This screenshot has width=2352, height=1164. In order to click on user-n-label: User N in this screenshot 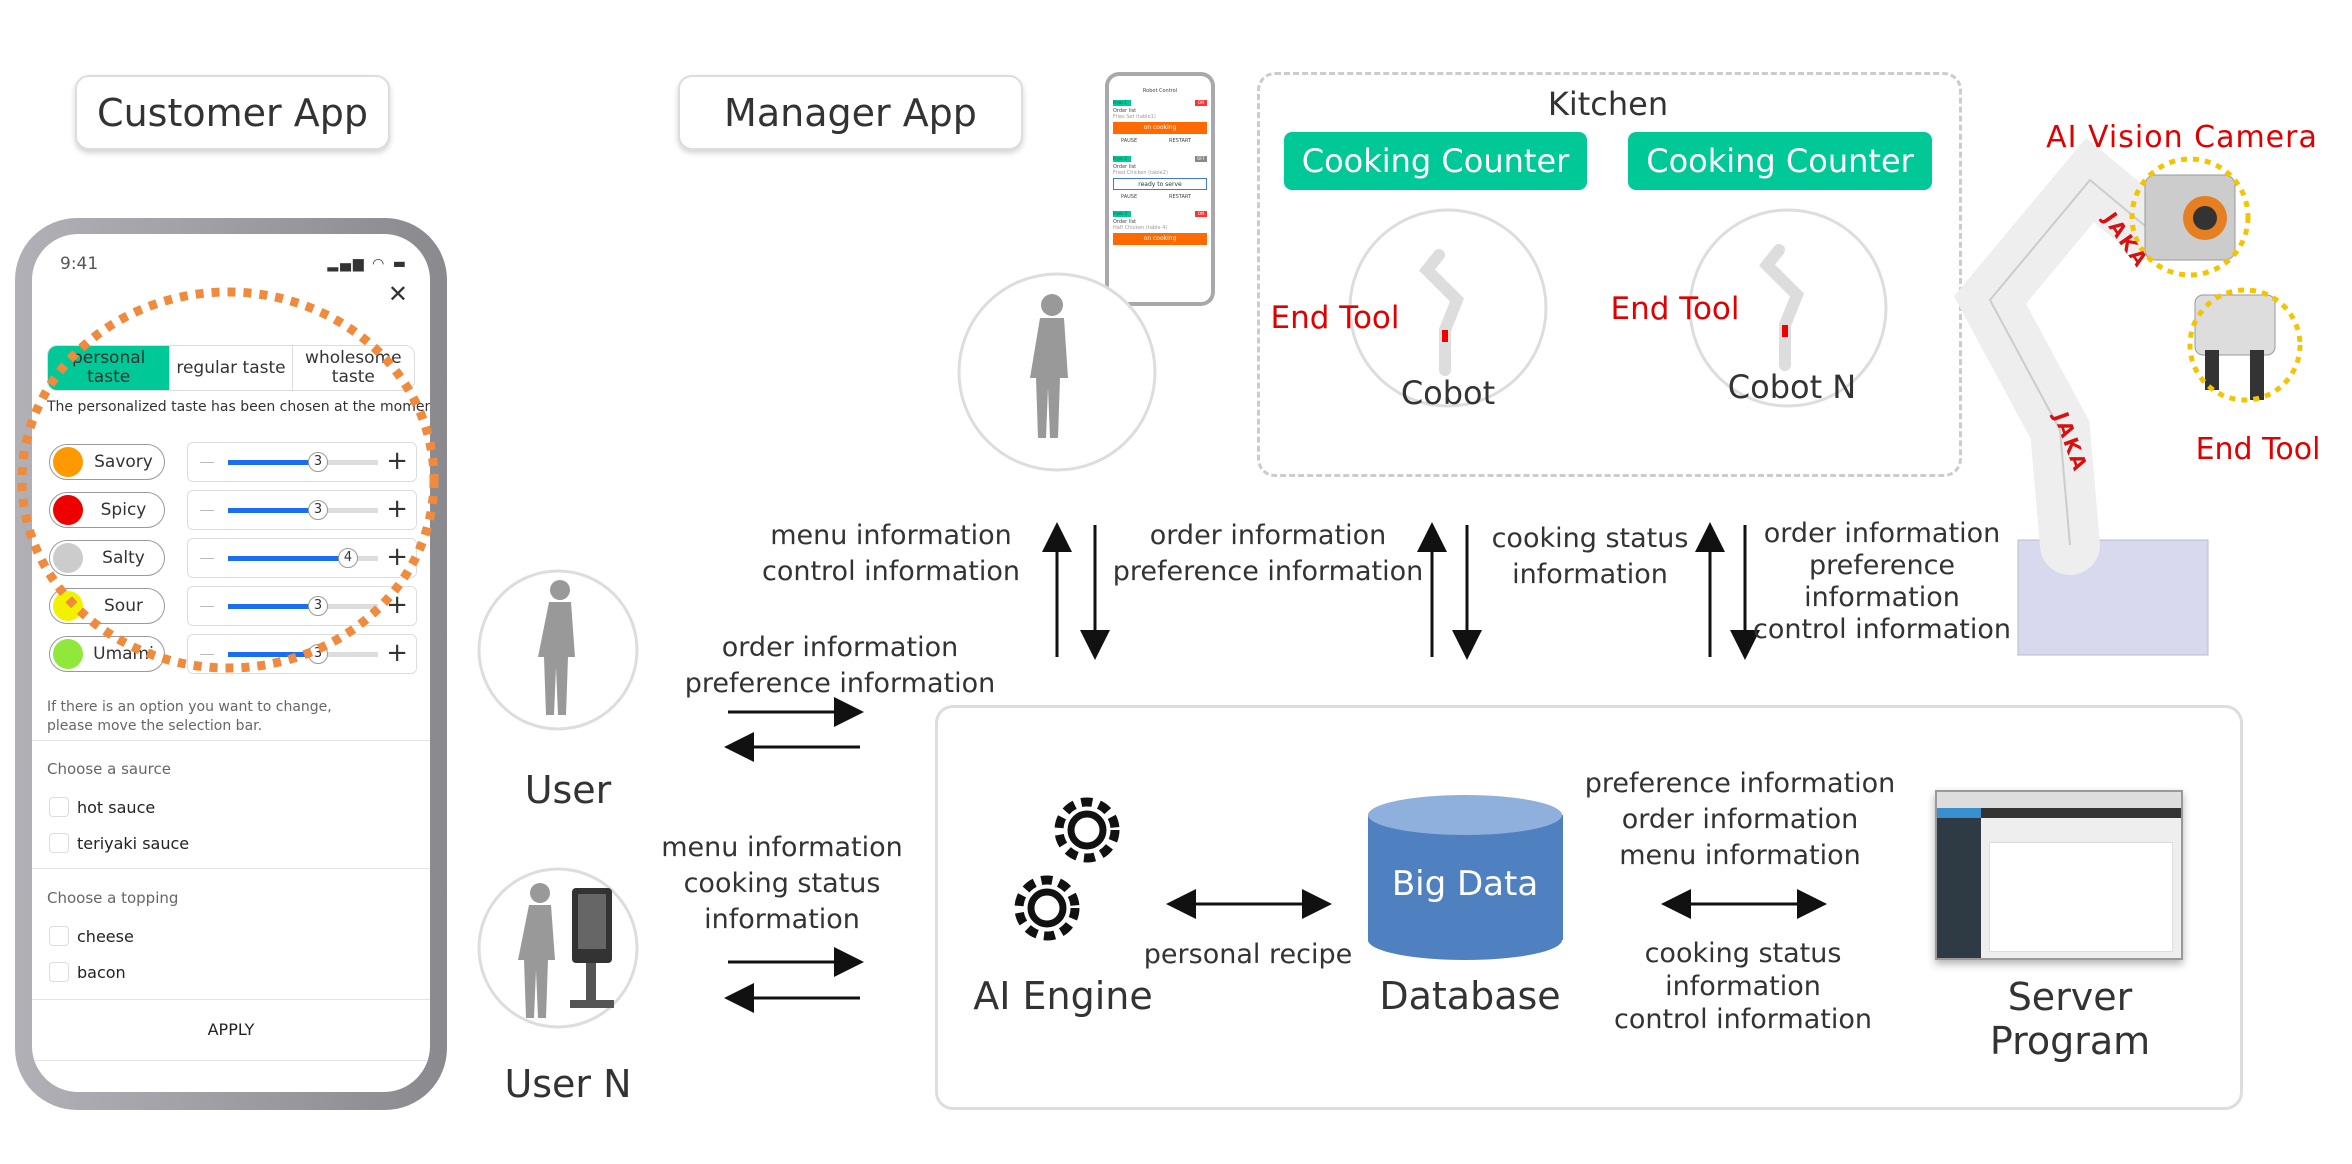, I will do `click(568, 1084)`.